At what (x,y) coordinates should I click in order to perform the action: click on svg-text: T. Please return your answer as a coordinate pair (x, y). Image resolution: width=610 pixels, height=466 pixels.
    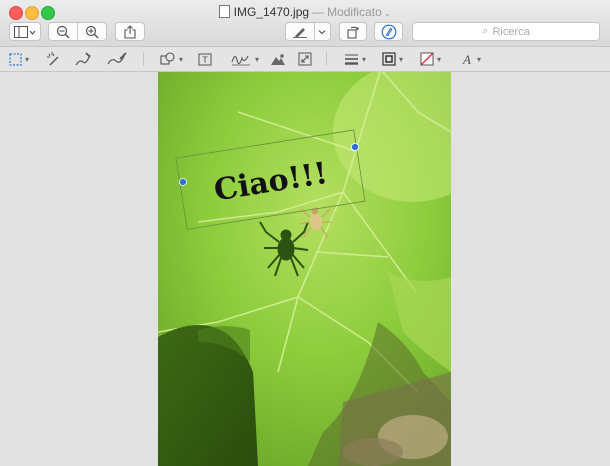
    Looking at the image, I should click on (205, 60).